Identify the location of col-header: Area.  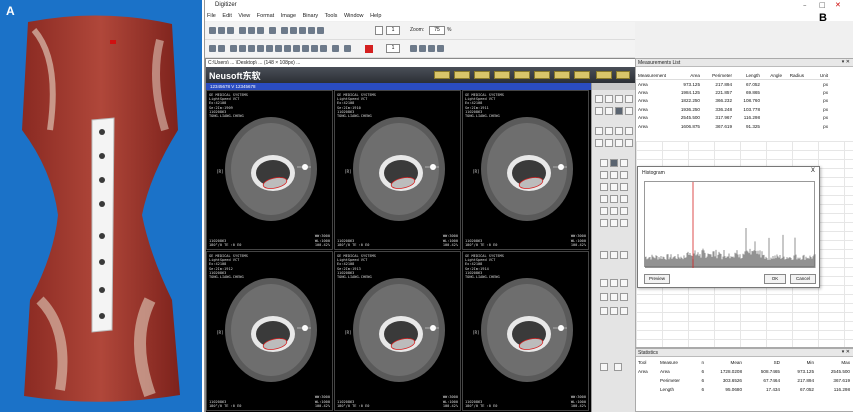
(690, 75).